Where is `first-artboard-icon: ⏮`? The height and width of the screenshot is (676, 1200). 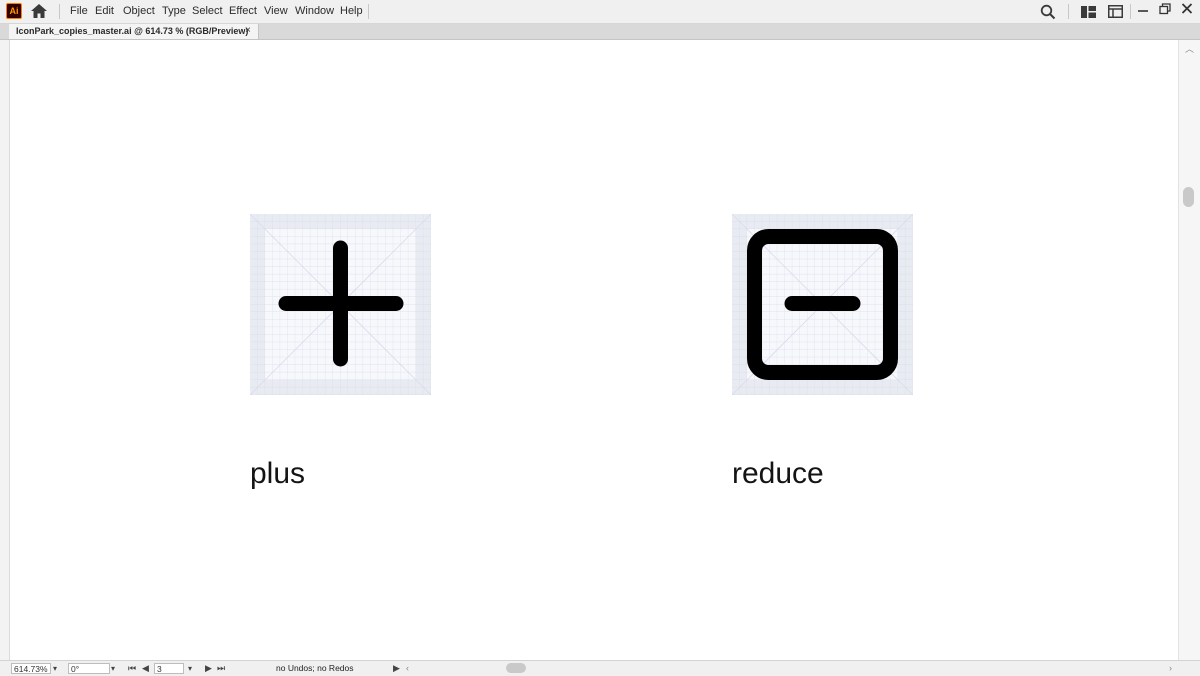
first-artboard-icon: ⏮ is located at coordinates (132, 668).